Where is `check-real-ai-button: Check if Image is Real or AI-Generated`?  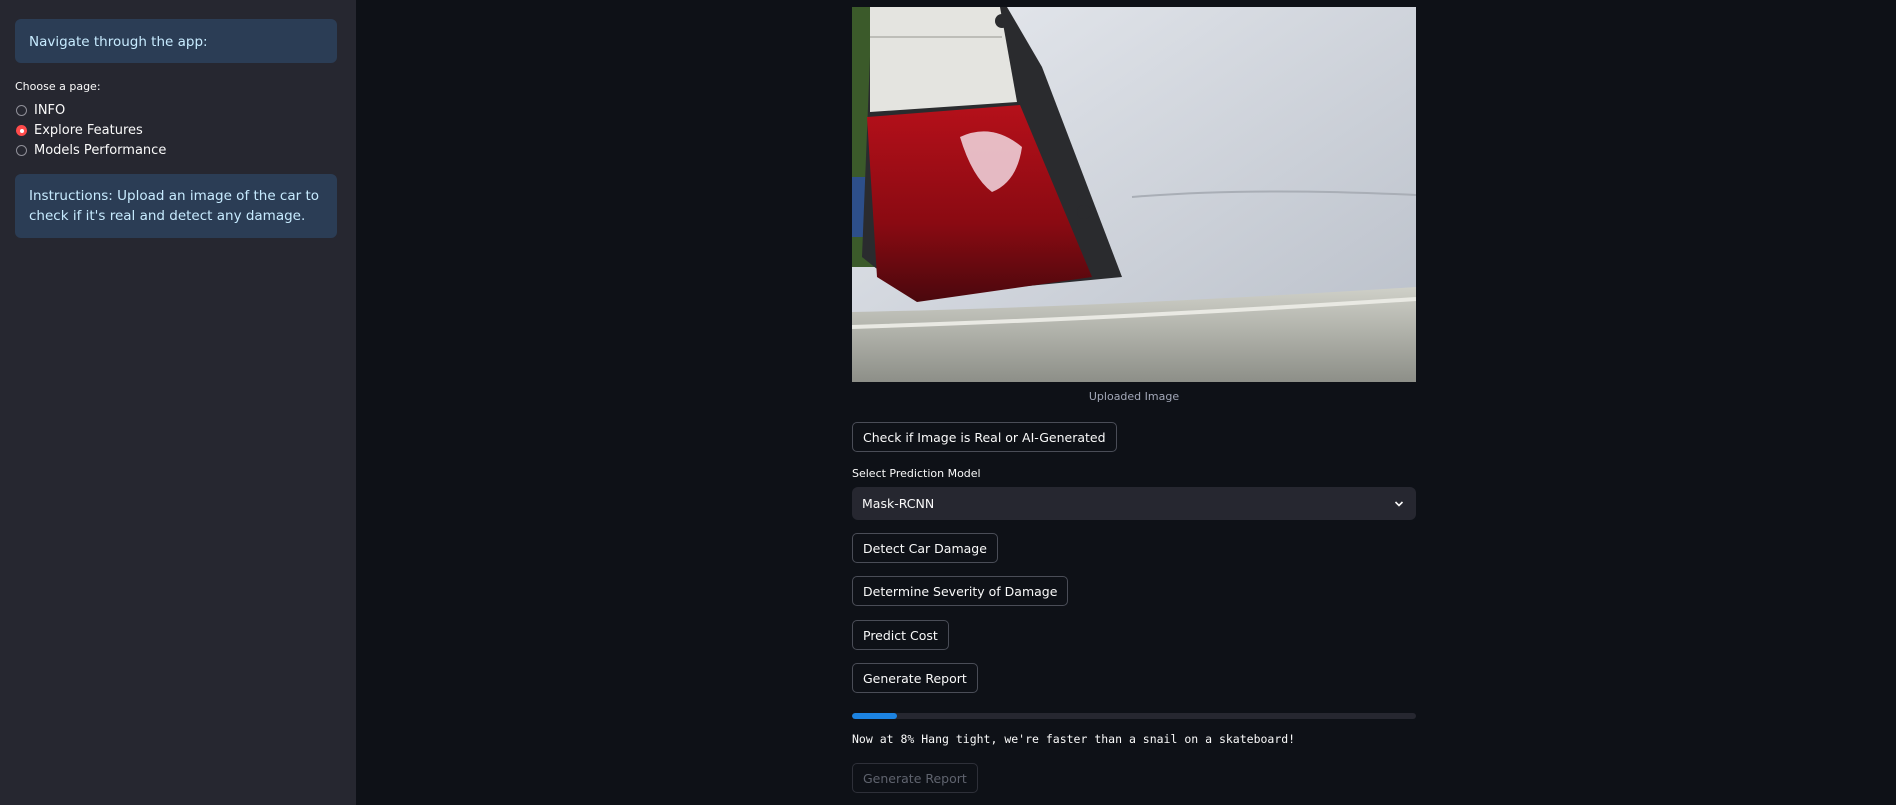 check-real-ai-button: Check if Image is Real or AI-Generated is located at coordinates (984, 437).